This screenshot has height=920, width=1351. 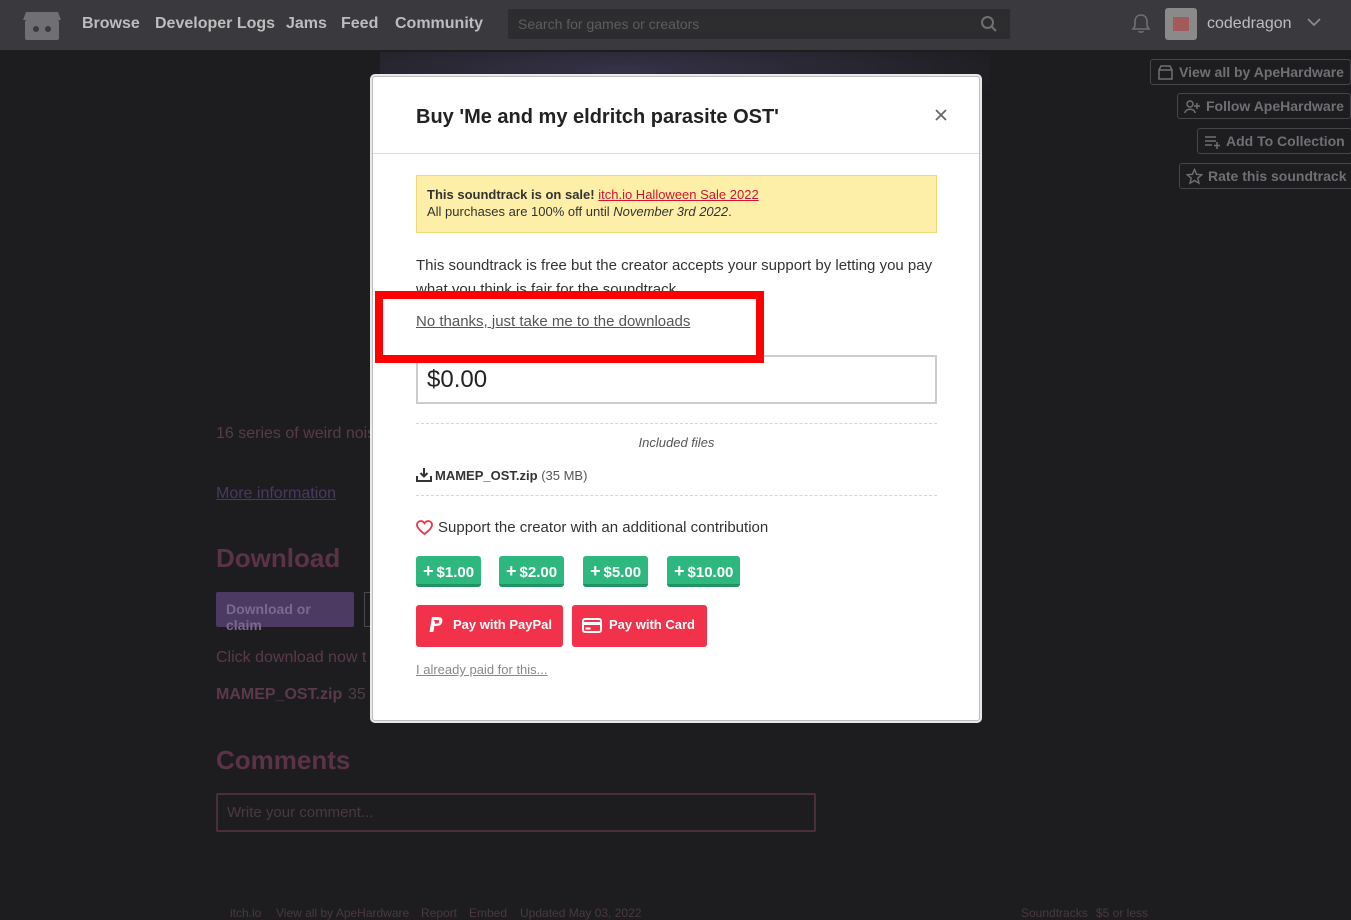 I want to click on sale-link: itch.io Halloween Sale 2022, so click(x=678, y=194).